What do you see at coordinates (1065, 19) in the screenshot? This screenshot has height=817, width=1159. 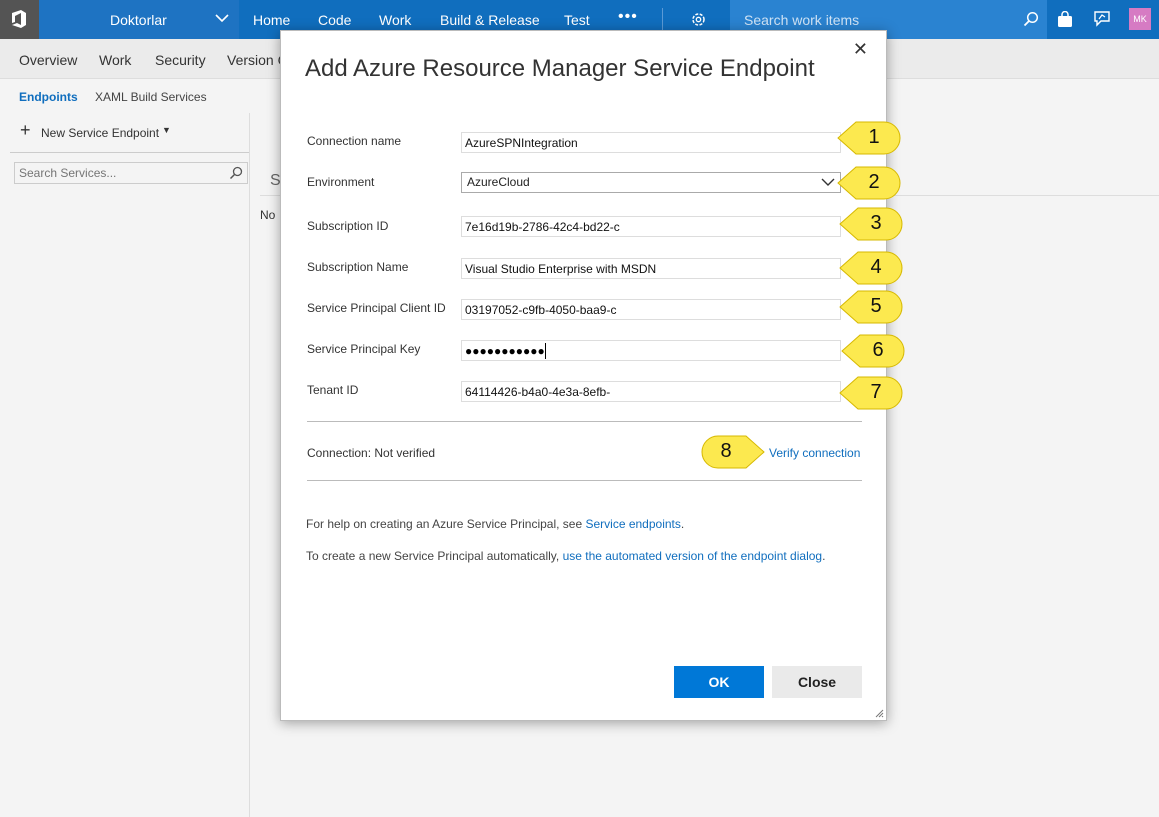 I see `marketplace-bag-icon` at bounding box center [1065, 19].